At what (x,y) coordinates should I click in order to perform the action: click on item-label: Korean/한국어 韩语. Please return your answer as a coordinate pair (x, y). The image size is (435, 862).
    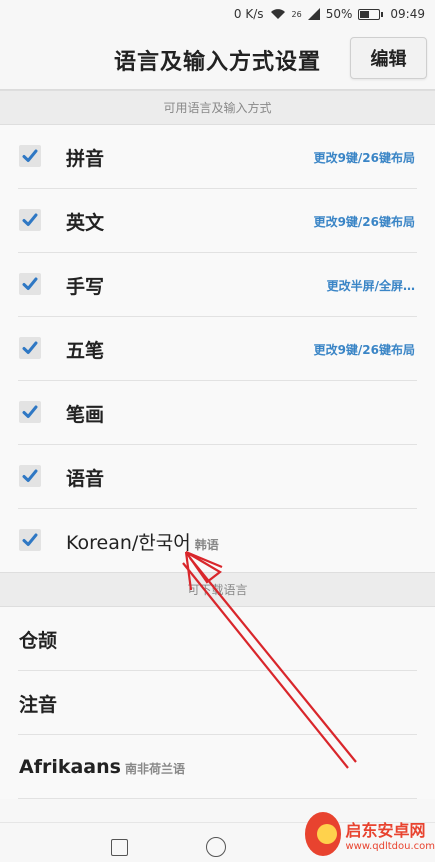
    Looking at the image, I should click on (142, 541).